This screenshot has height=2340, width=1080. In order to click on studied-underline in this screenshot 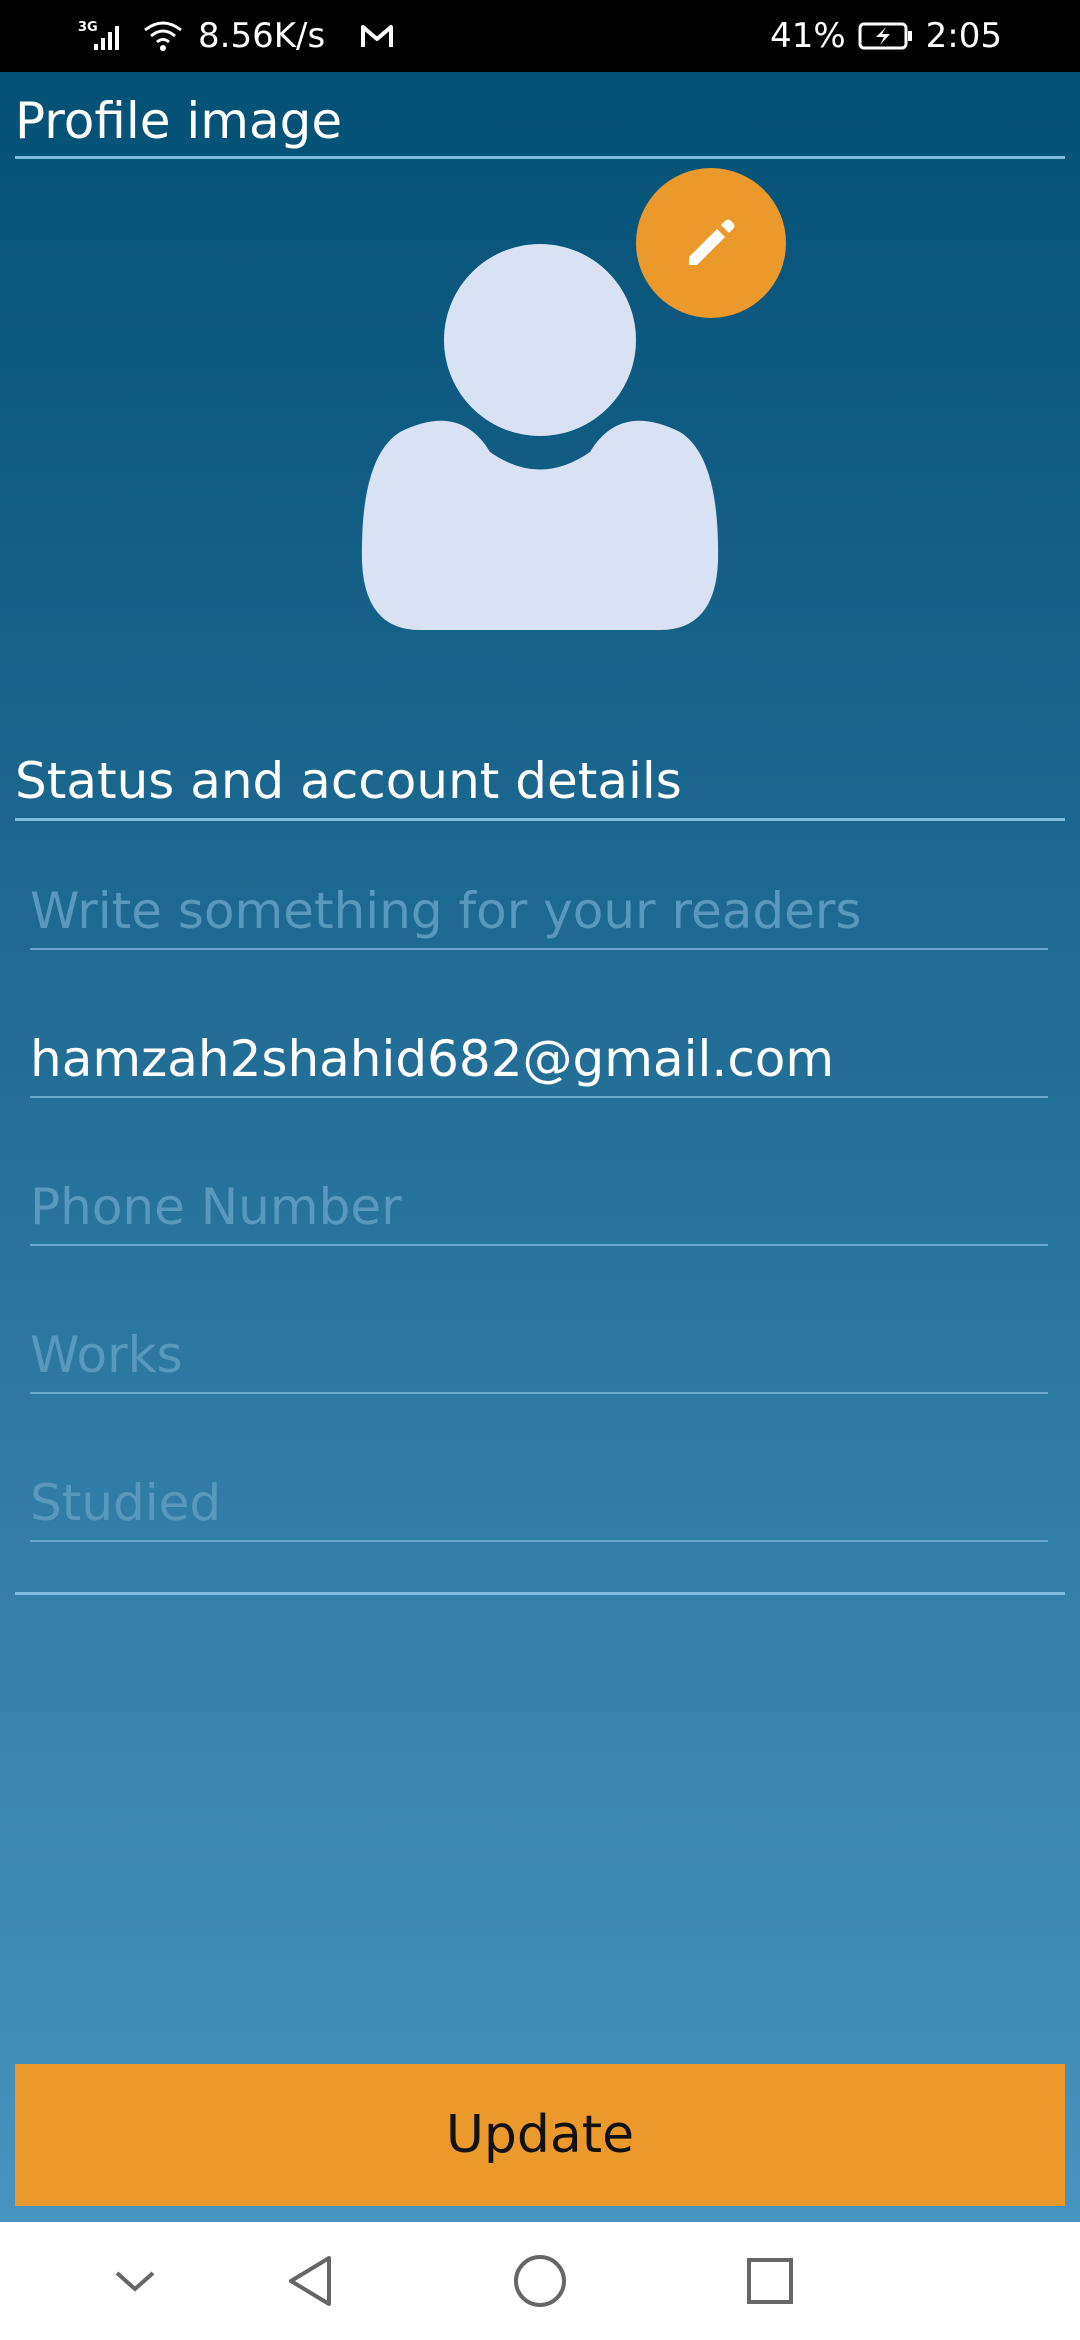, I will do `click(539, 1541)`.